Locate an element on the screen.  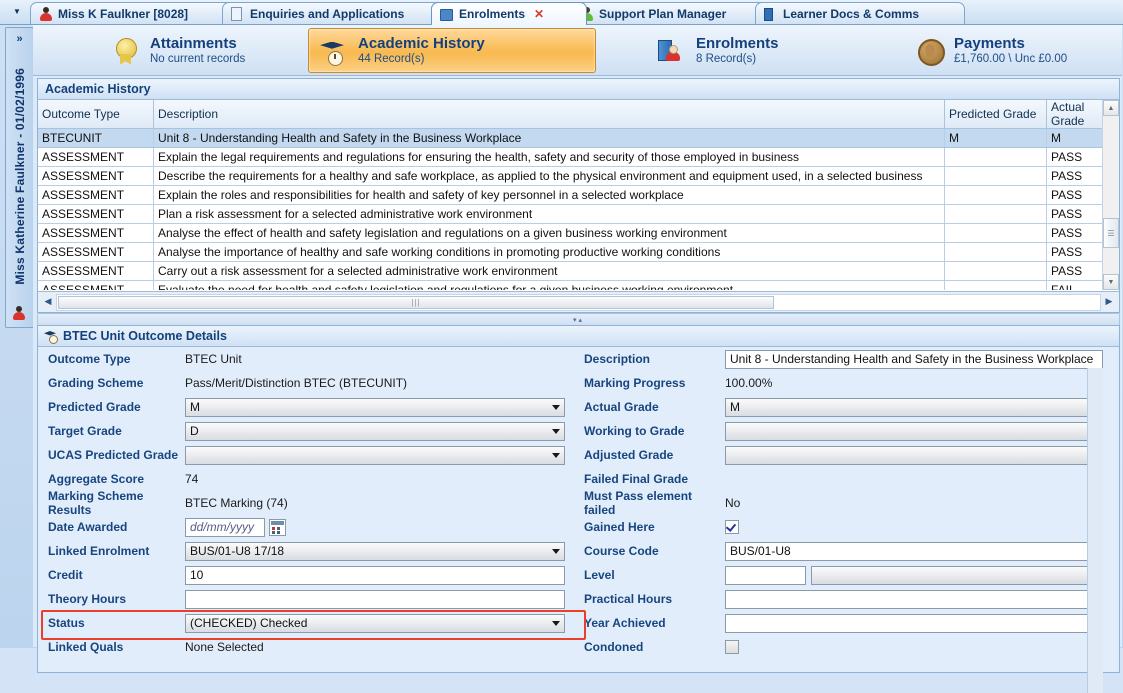
tab-support-plan-manager: Support Plan Manager is located at coordinates (671, 13).